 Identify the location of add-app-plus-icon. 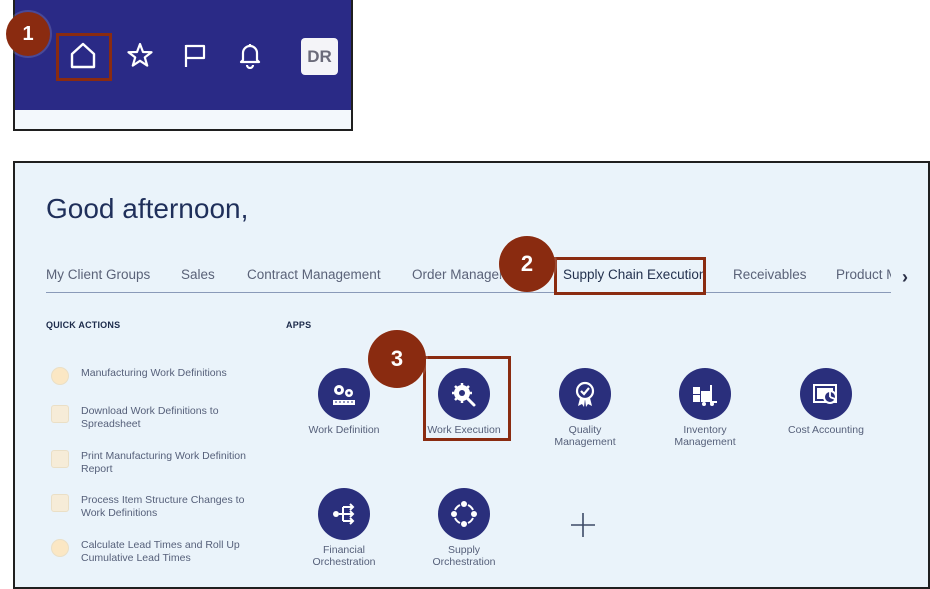
(583, 525).